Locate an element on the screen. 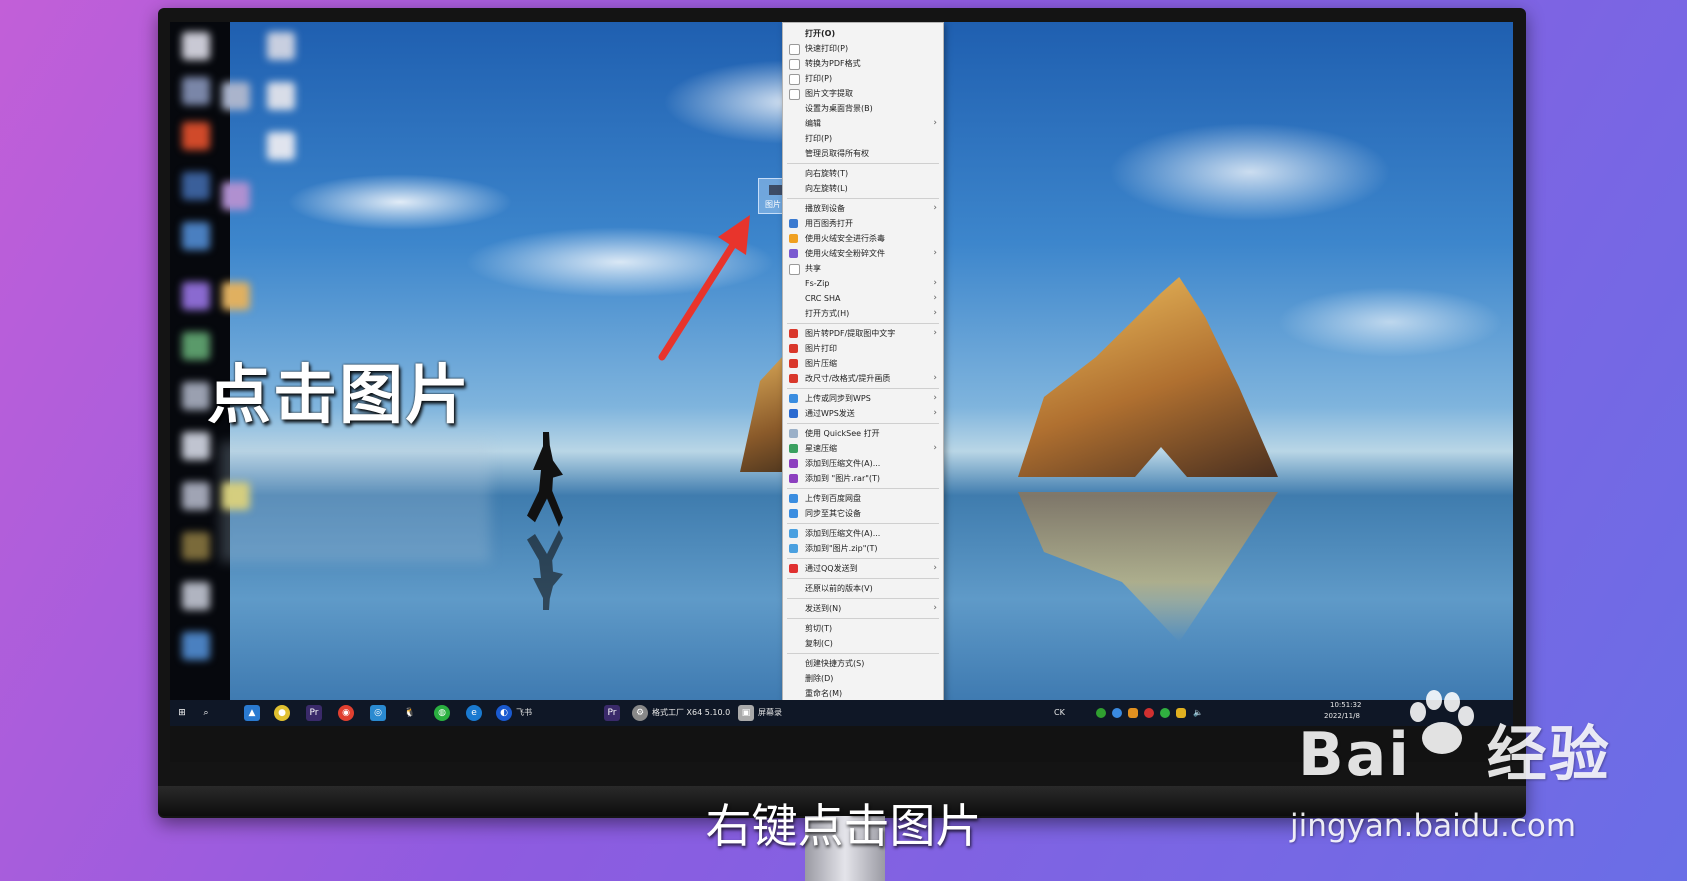  menu-item: 重命名(M) is located at coordinates (863, 693).